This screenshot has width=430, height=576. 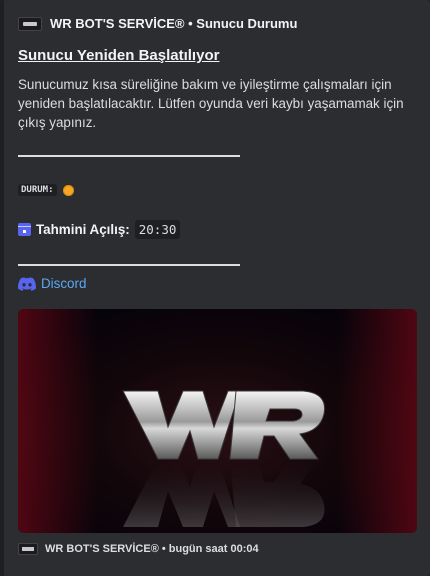 I want to click on author-name: WR BOT'S SERVİCE® • Sunucu Durumu, so click(x=174, y=23).